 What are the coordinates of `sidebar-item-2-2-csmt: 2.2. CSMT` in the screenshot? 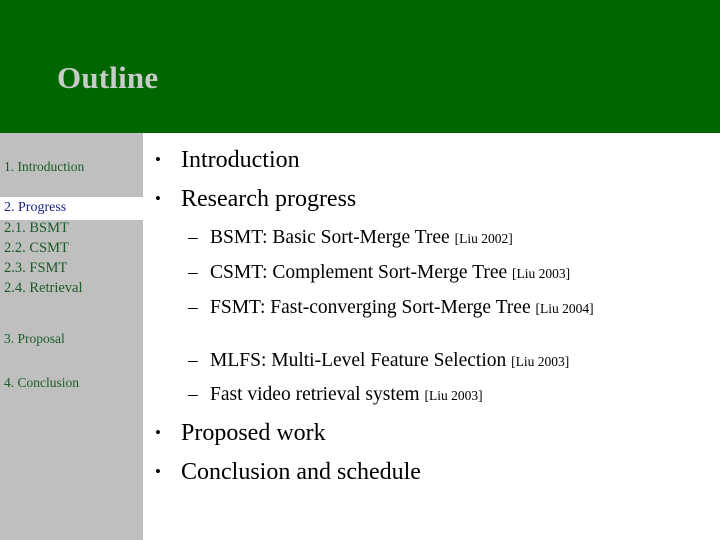 It's located at (36, 248).